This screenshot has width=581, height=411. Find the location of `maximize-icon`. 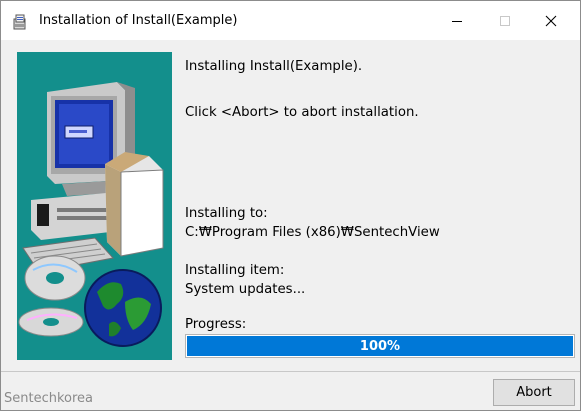

maximize-icon is located at coordinates (505, 20).